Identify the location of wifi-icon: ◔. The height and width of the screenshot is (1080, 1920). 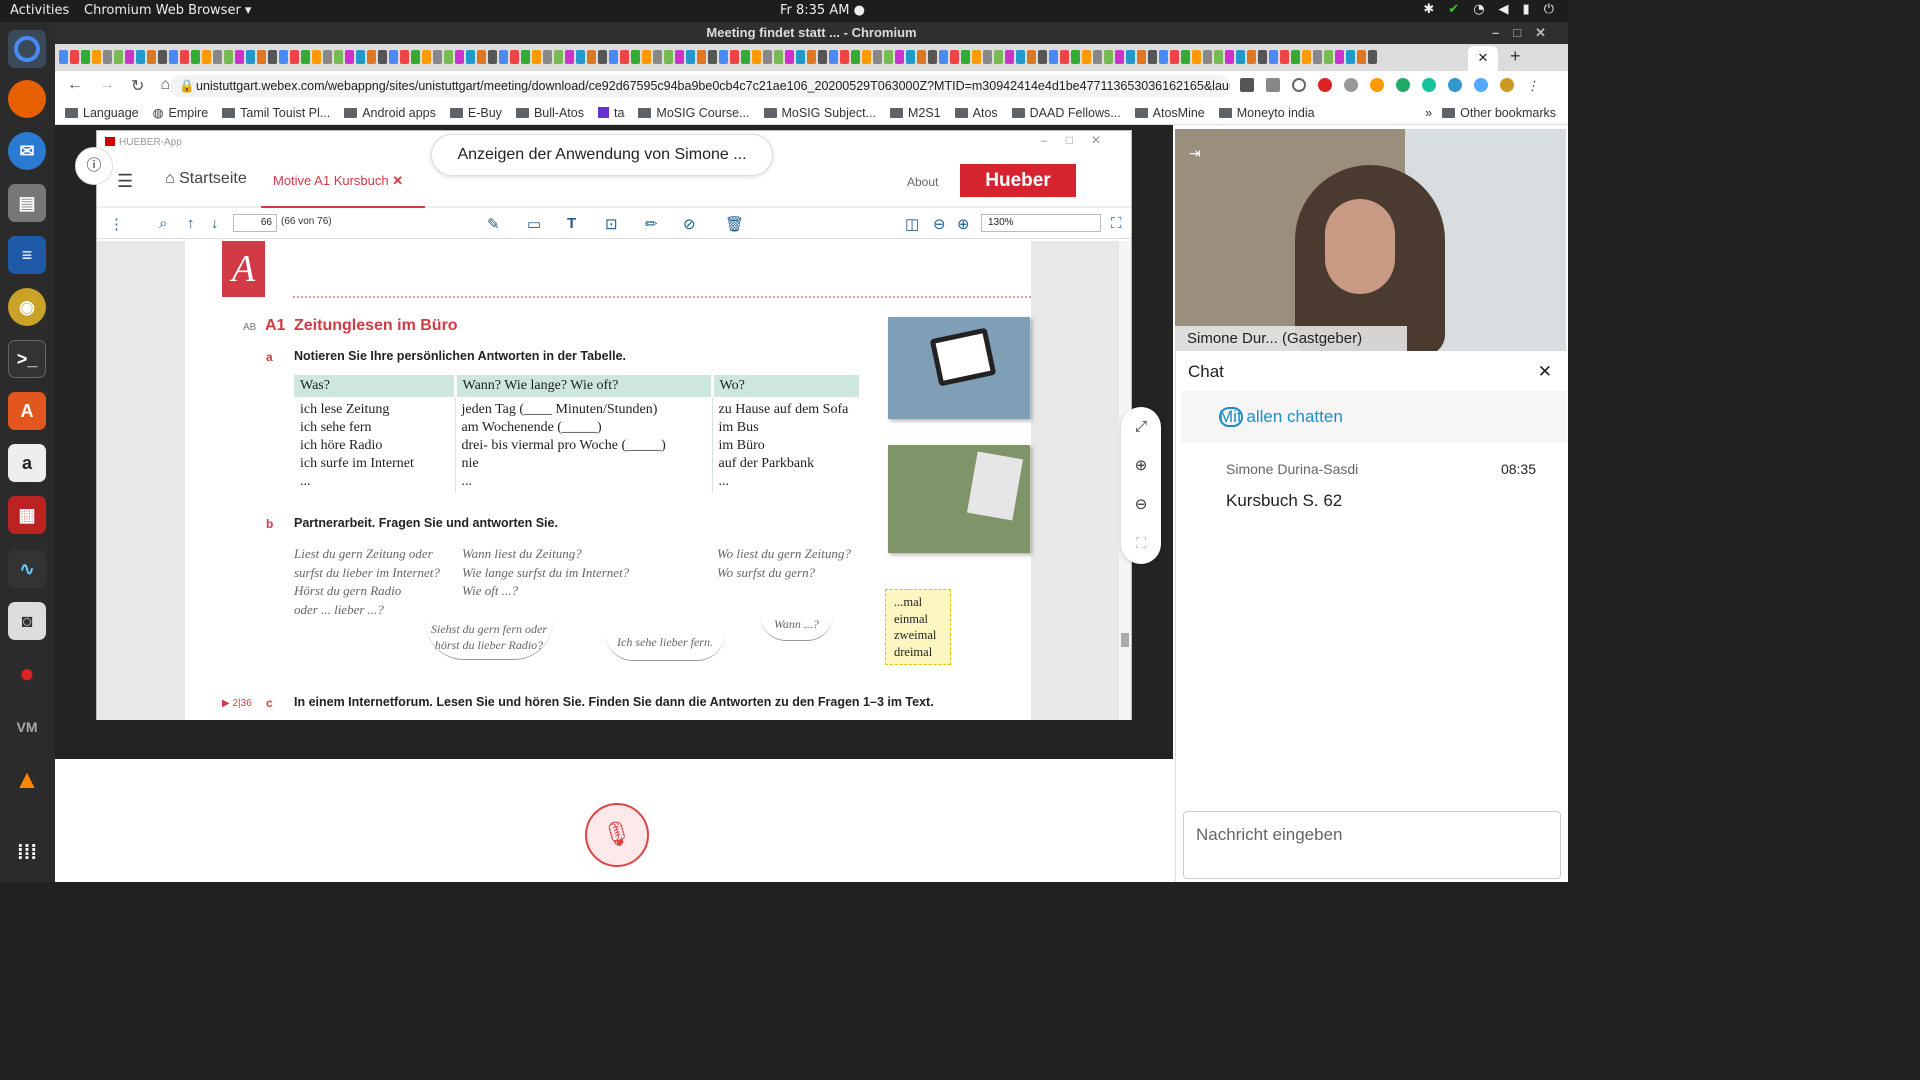
(1478, 9).